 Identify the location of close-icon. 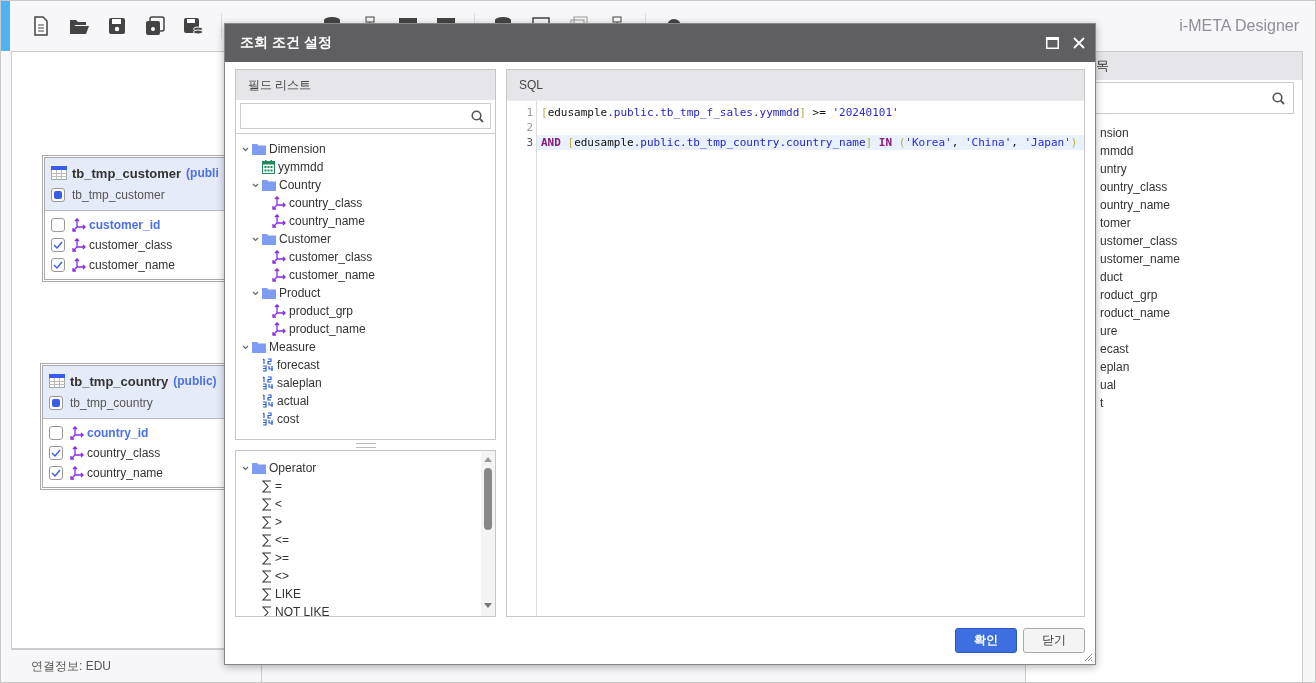
(1079, 43).